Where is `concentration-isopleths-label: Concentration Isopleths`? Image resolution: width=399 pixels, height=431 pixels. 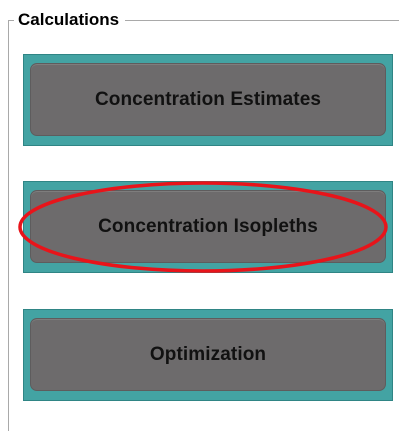
concentration-isopleths-label: Concentration Isopleths is located at coordinates (208, 226).